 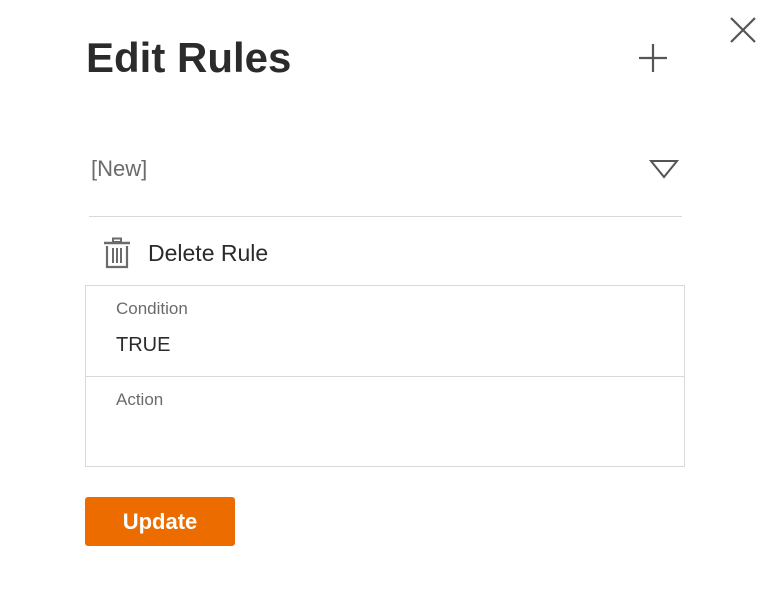 I want to click on close-icon, so click(x=743, y=30).